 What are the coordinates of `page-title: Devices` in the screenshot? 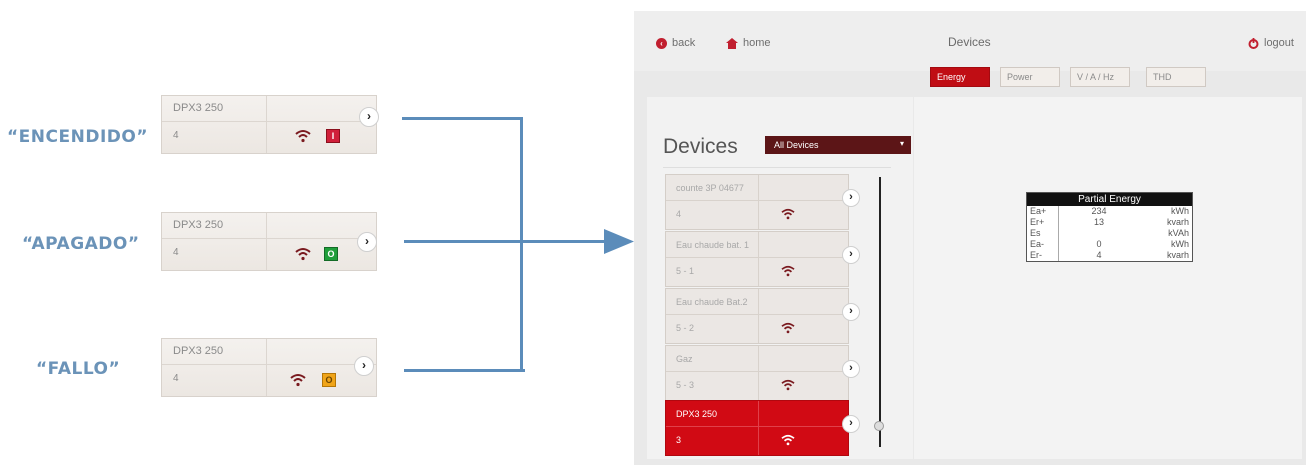 It's located at (969, 42).